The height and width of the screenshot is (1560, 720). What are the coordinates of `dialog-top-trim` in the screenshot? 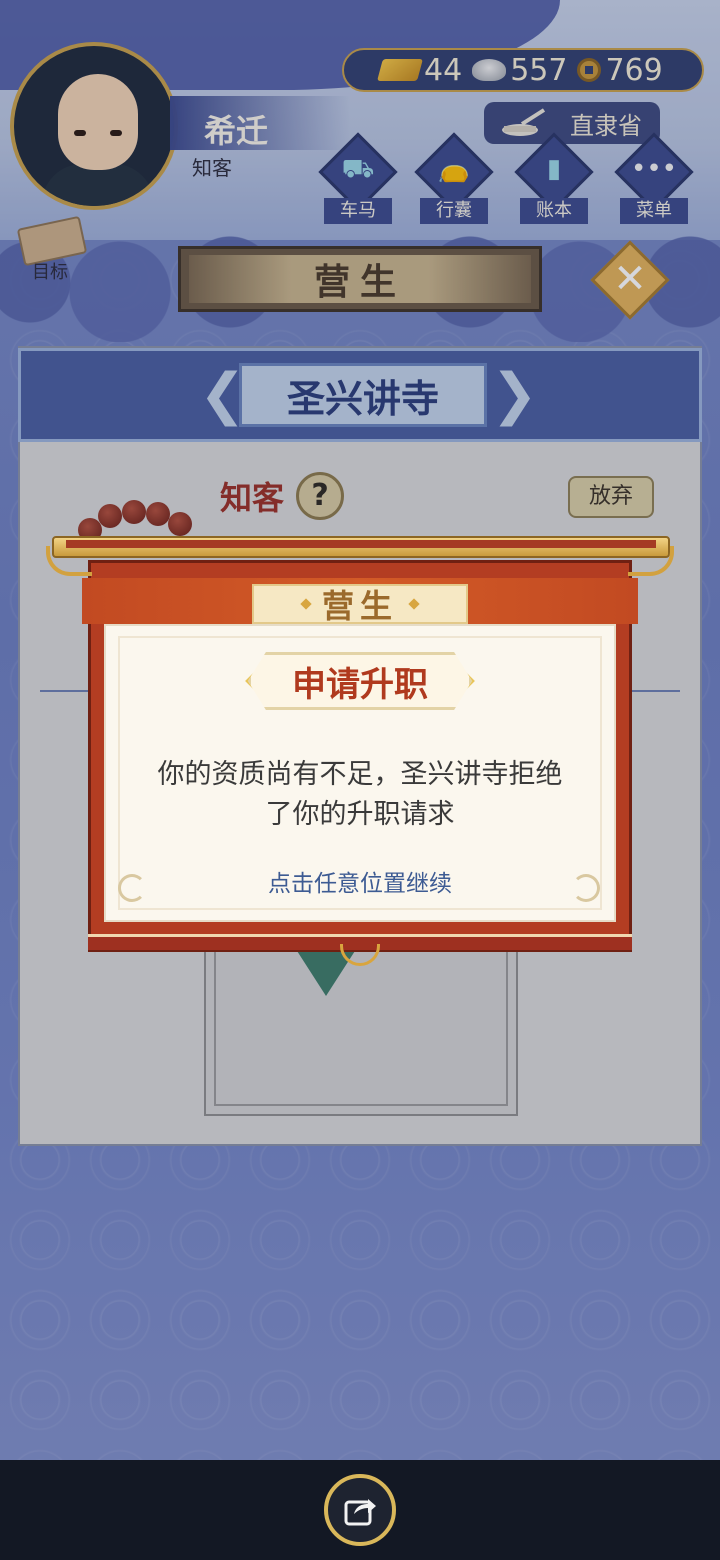 It's located at (361, 544).